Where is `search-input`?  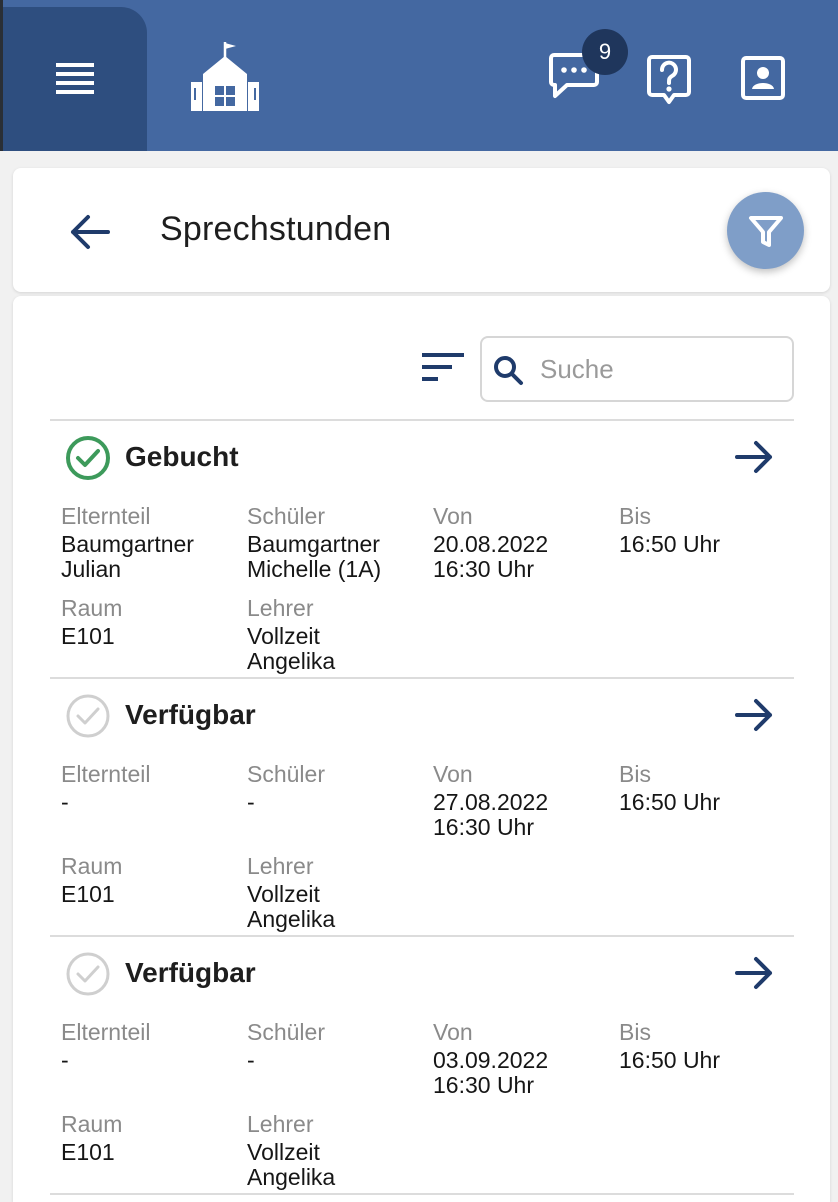
search-input is located at coordinates (660, 369).